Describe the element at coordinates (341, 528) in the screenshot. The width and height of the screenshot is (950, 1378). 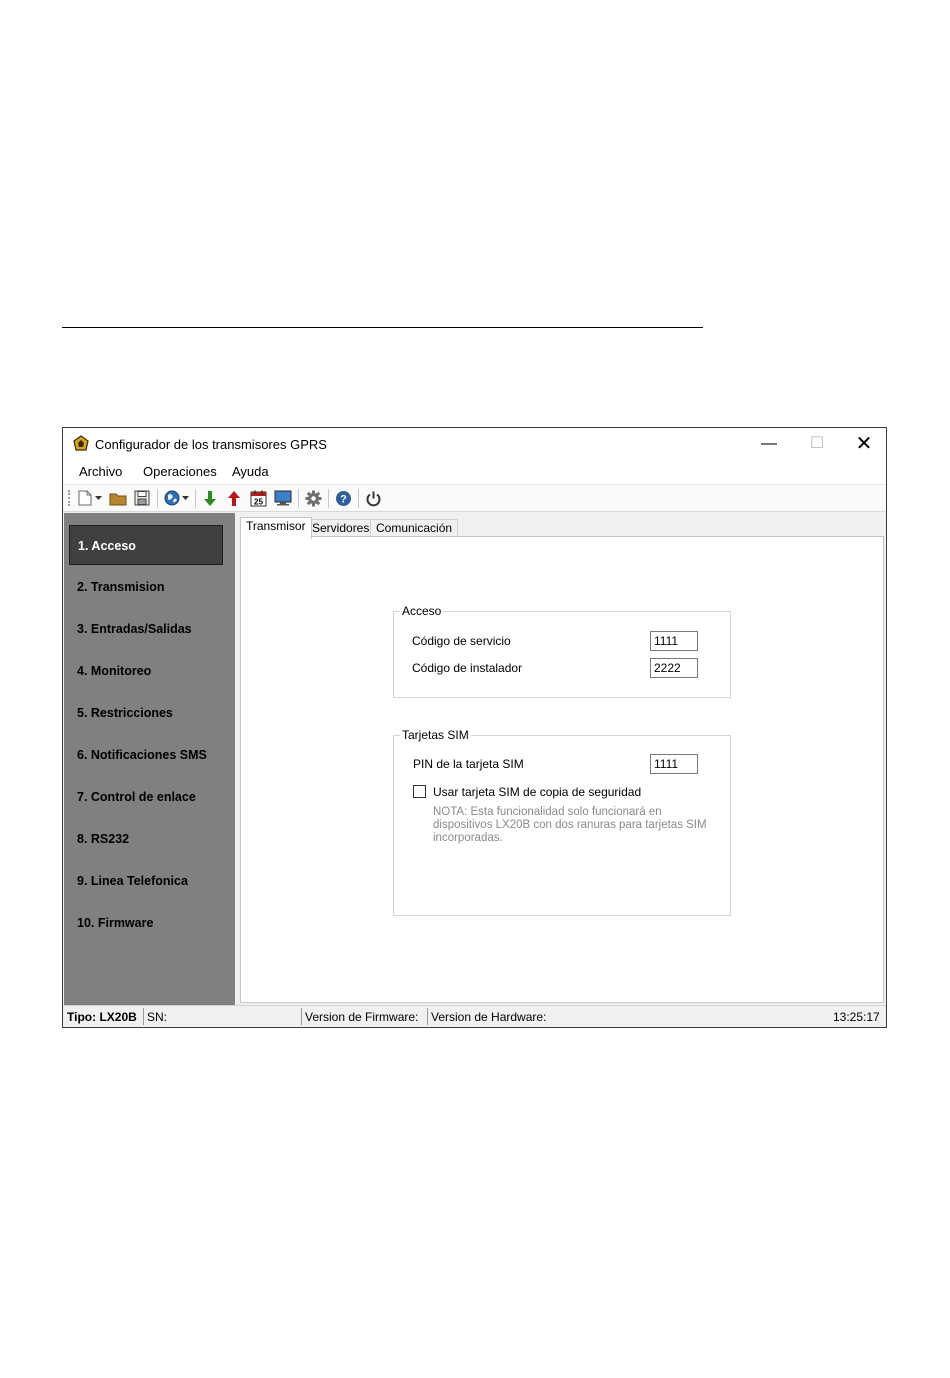
I see `tab-servidores: Servidores` at that location.